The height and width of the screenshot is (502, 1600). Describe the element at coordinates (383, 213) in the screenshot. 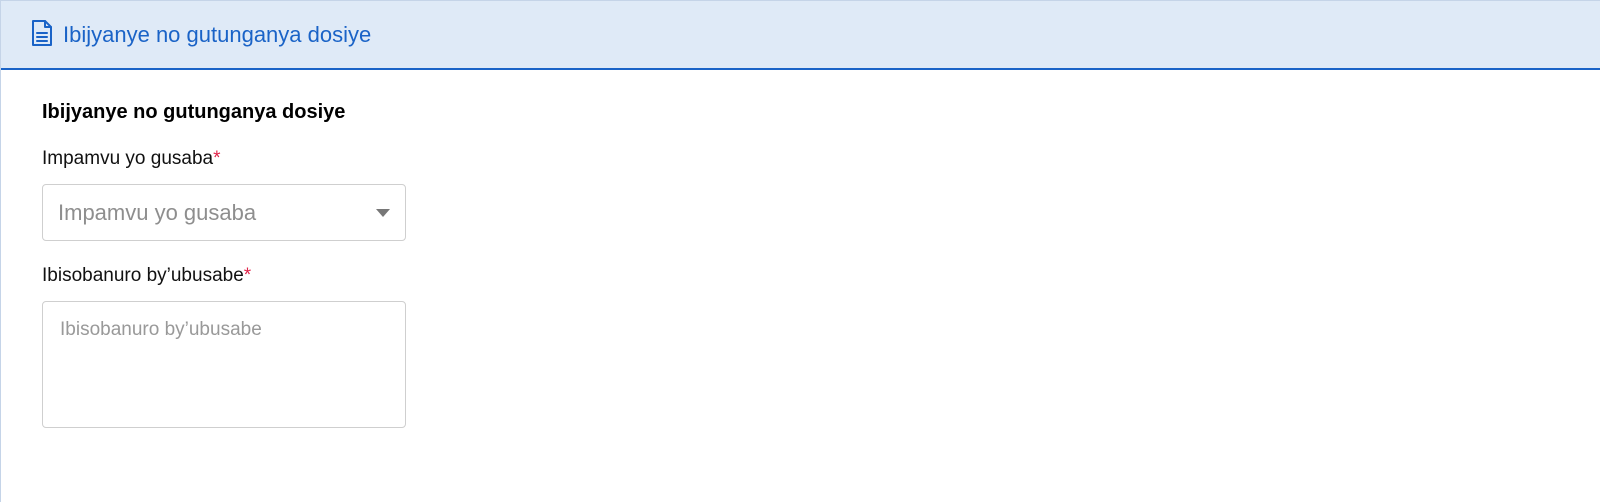

I see `chevron-down-icon` at that location.